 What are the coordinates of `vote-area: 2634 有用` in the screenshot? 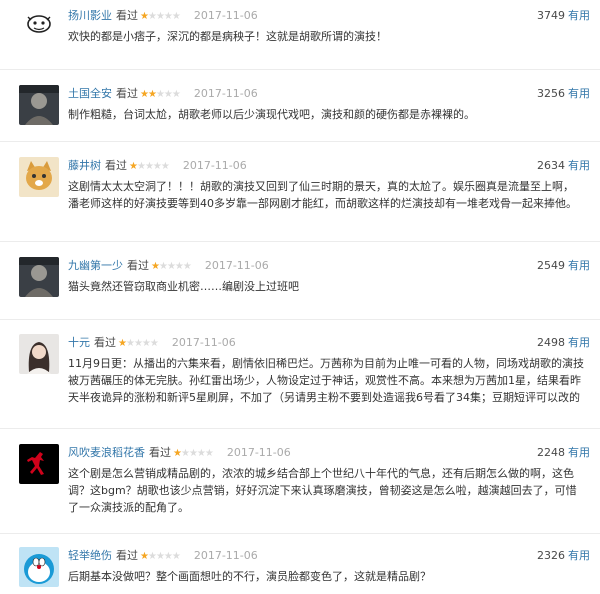 It's located at (563, 166).